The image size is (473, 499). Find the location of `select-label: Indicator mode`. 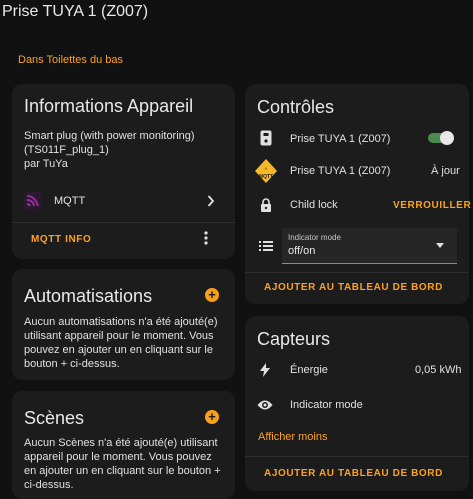

select-label: Indicator mode is located at coordinates (314, 237).